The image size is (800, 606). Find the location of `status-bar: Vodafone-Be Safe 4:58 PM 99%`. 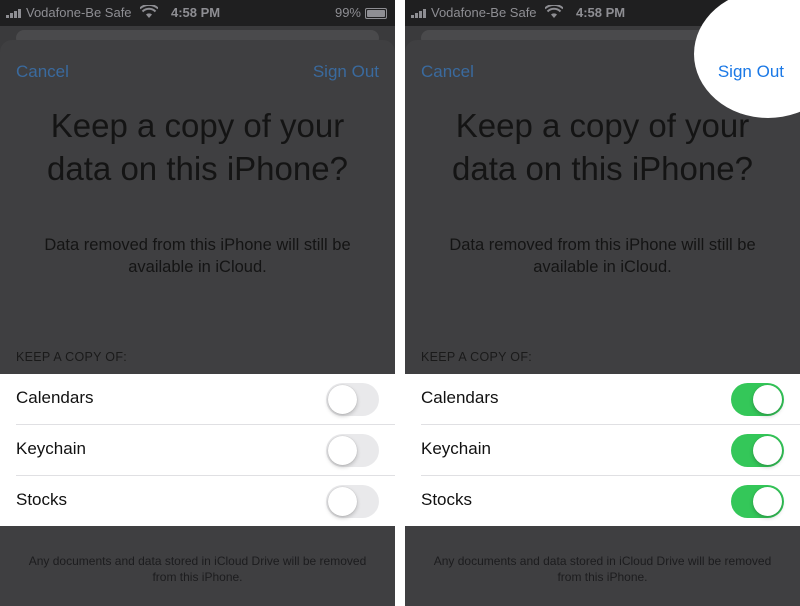

status-bar: Vodafone-Be Safe 4:58 PM 99% is located at coordinates (197, 13).